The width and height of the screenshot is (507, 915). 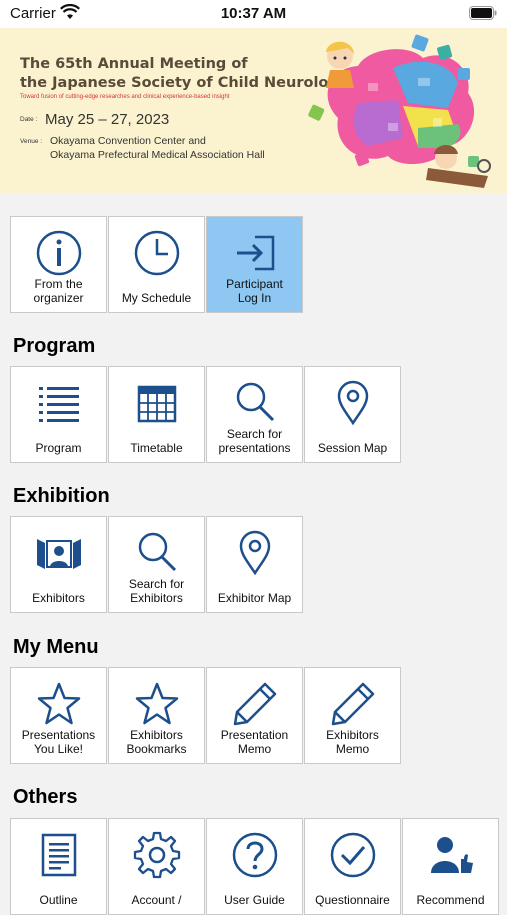 I want to click on login-icon, so click(x=255, y=253).